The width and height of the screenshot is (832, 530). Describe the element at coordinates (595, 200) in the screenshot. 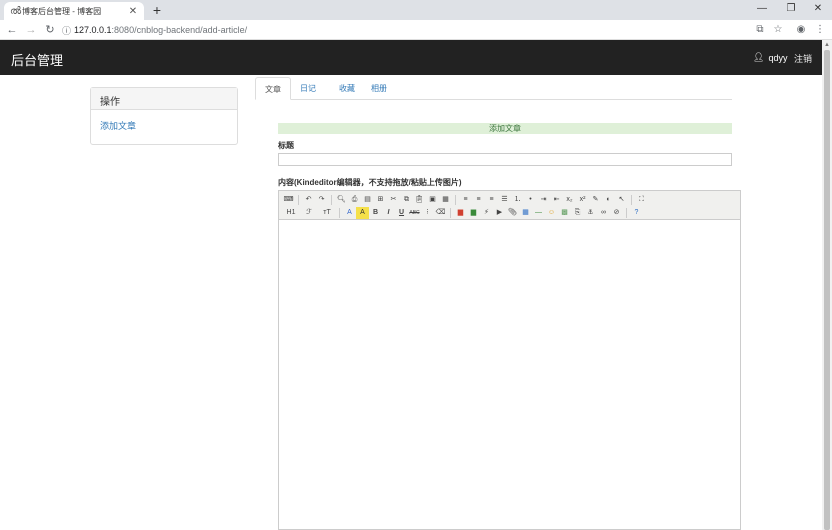

I see `clear-format-icon: ✎` at that location.